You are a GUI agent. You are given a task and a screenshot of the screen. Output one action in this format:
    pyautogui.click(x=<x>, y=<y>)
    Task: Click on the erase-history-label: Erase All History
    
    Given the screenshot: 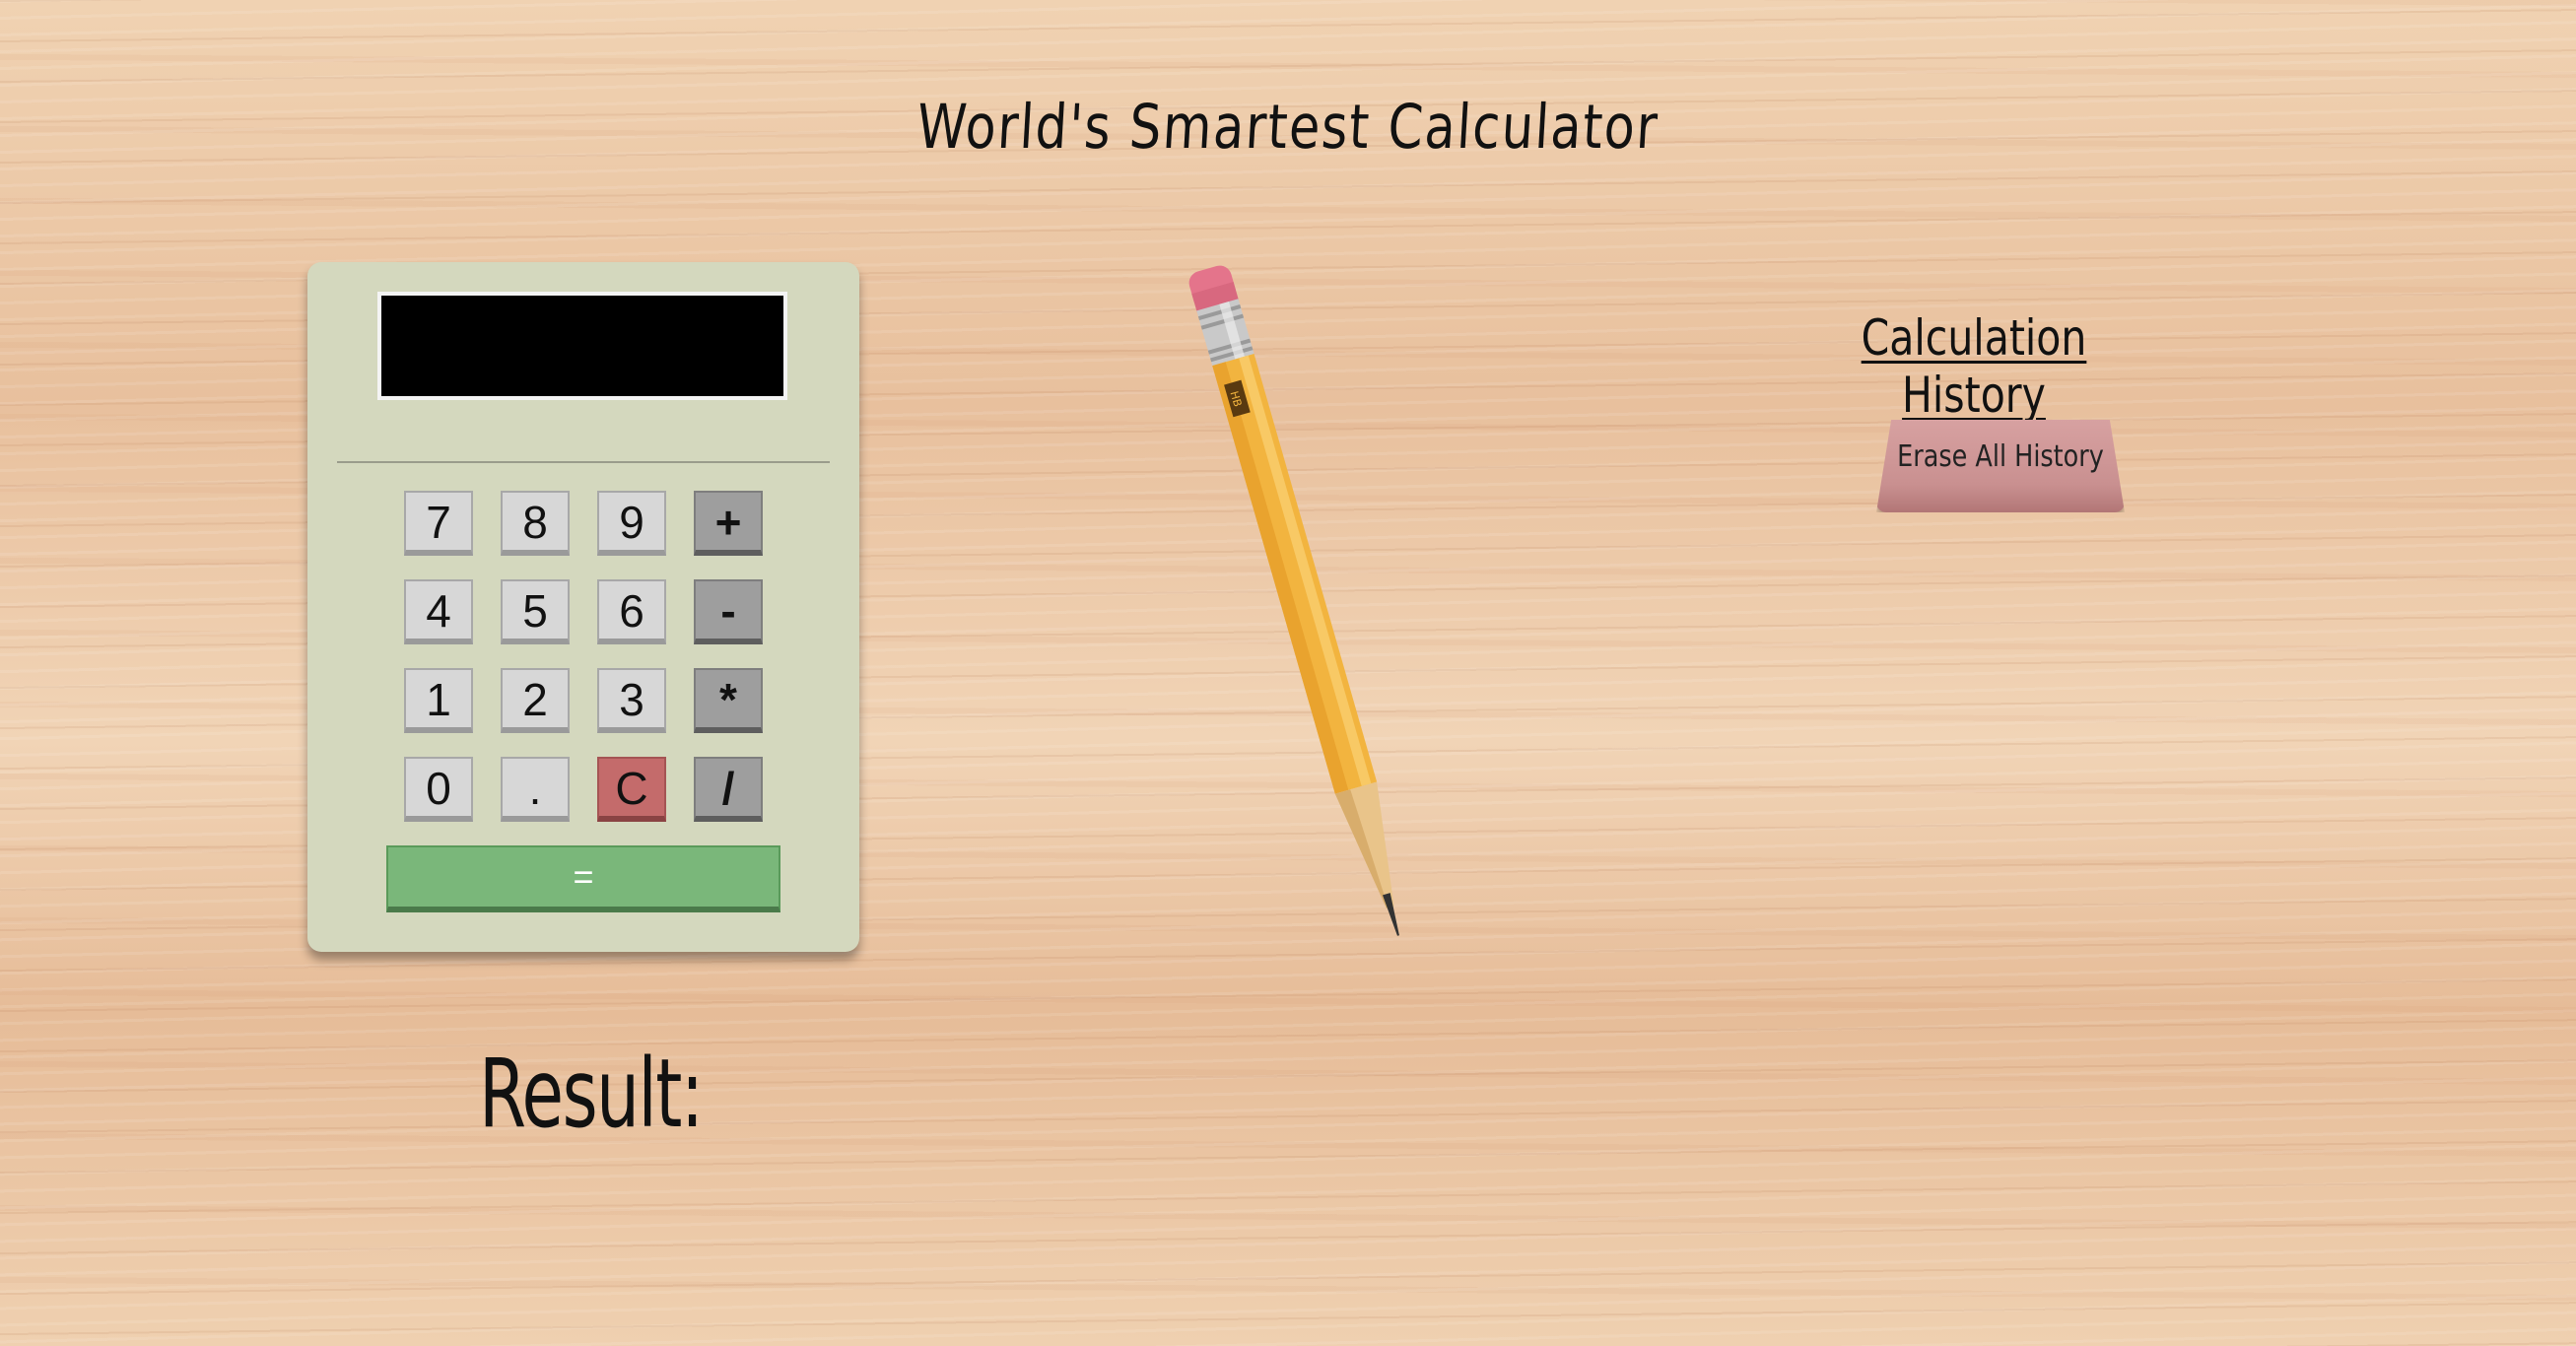 What is the action you would take?
    pyautogui.click(x=2000, y=456)
    